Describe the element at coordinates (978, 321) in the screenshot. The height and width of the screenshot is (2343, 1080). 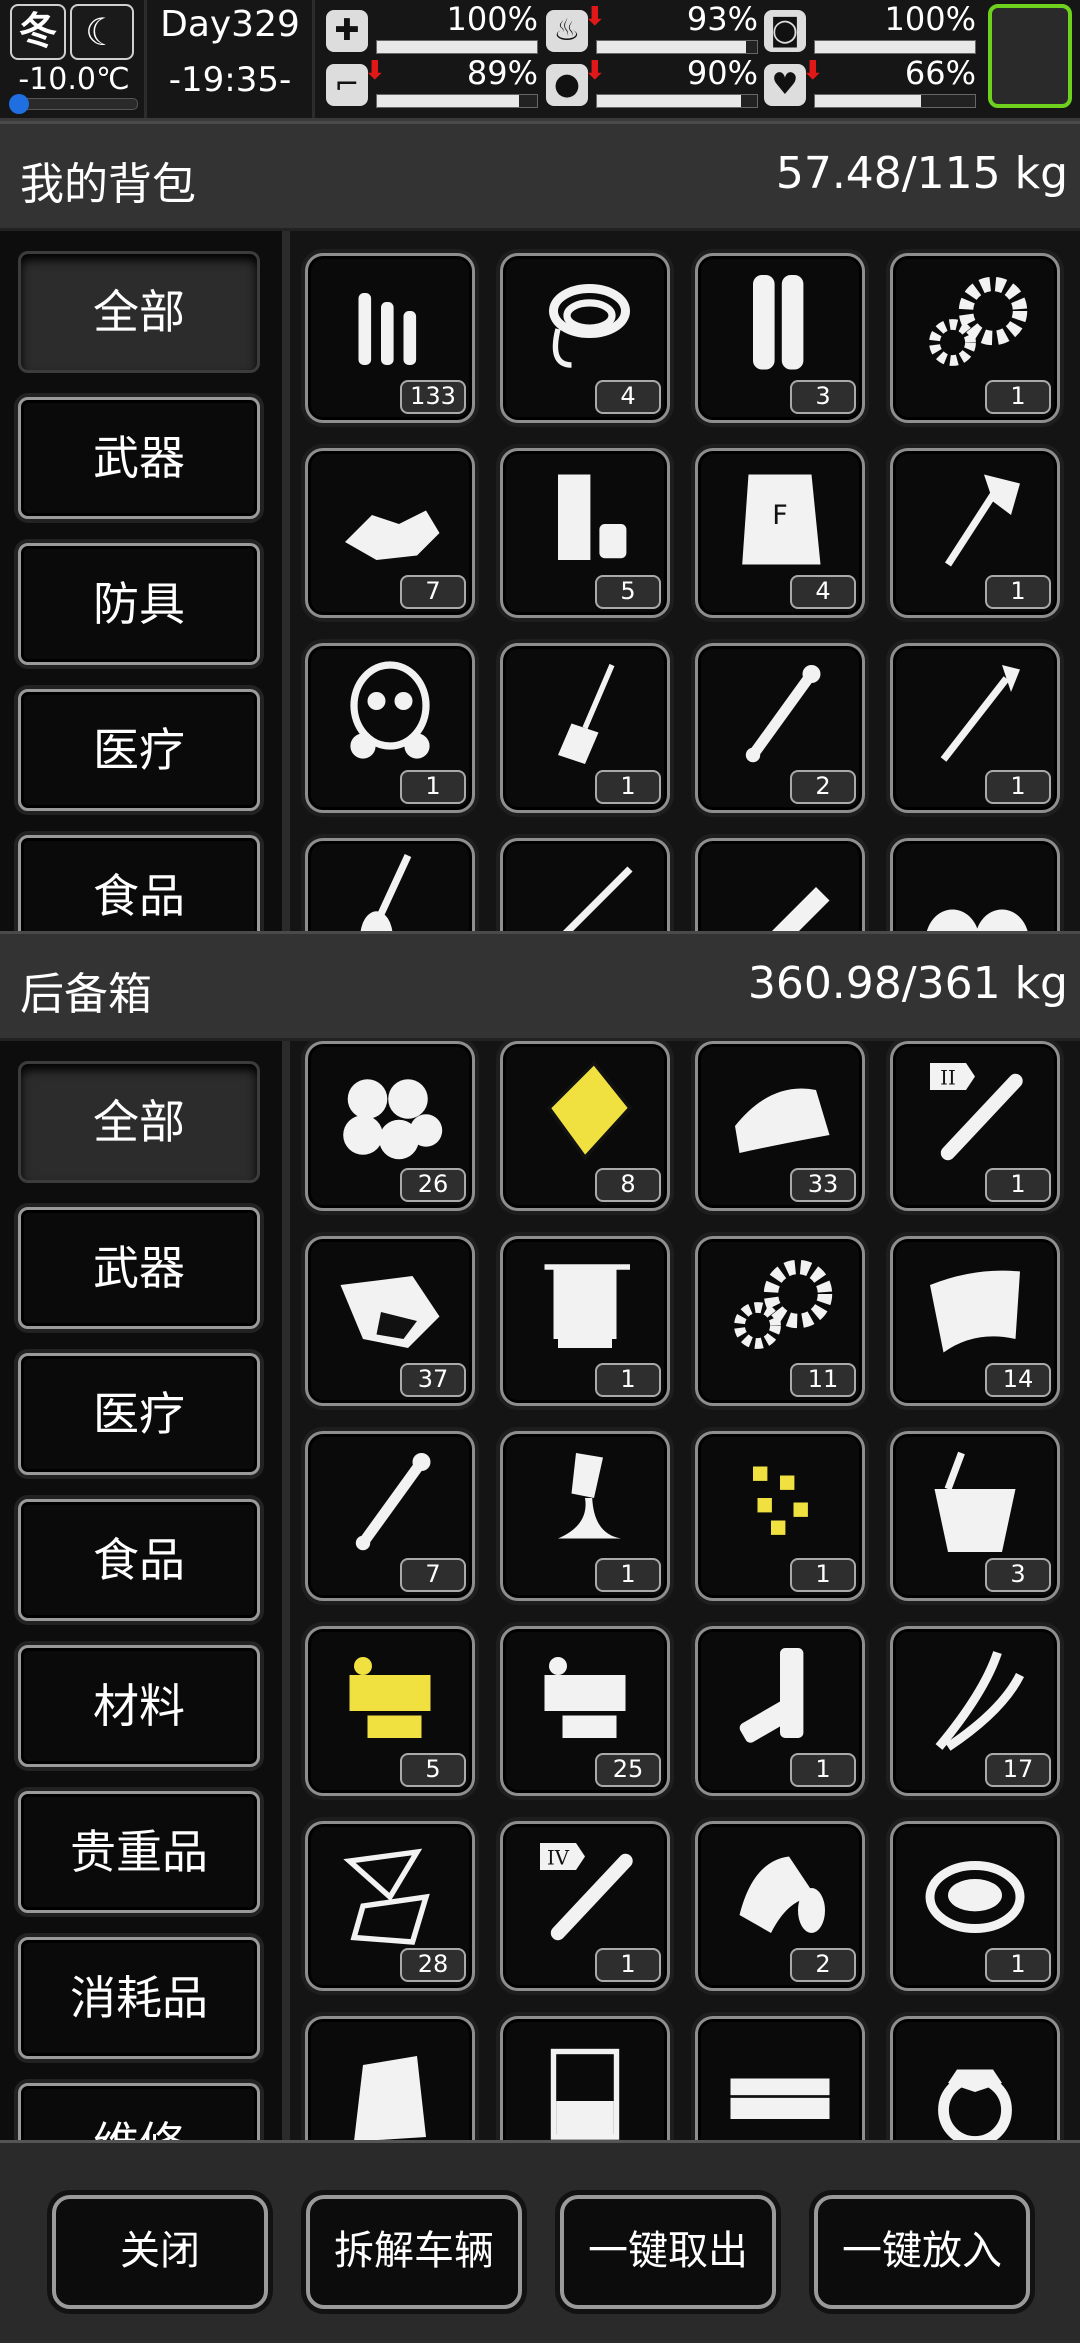
I see `gears-icon` at that location.